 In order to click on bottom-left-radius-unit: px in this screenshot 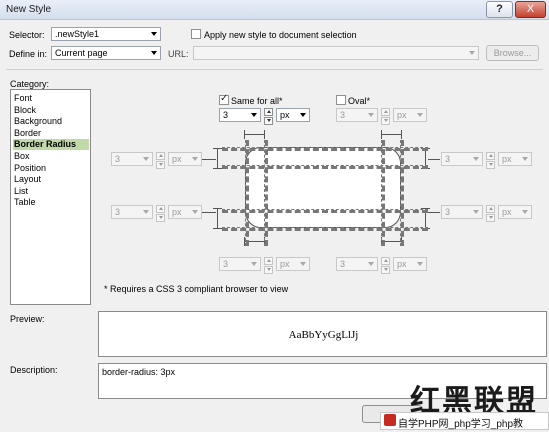, I will do `click(293, 264)`.